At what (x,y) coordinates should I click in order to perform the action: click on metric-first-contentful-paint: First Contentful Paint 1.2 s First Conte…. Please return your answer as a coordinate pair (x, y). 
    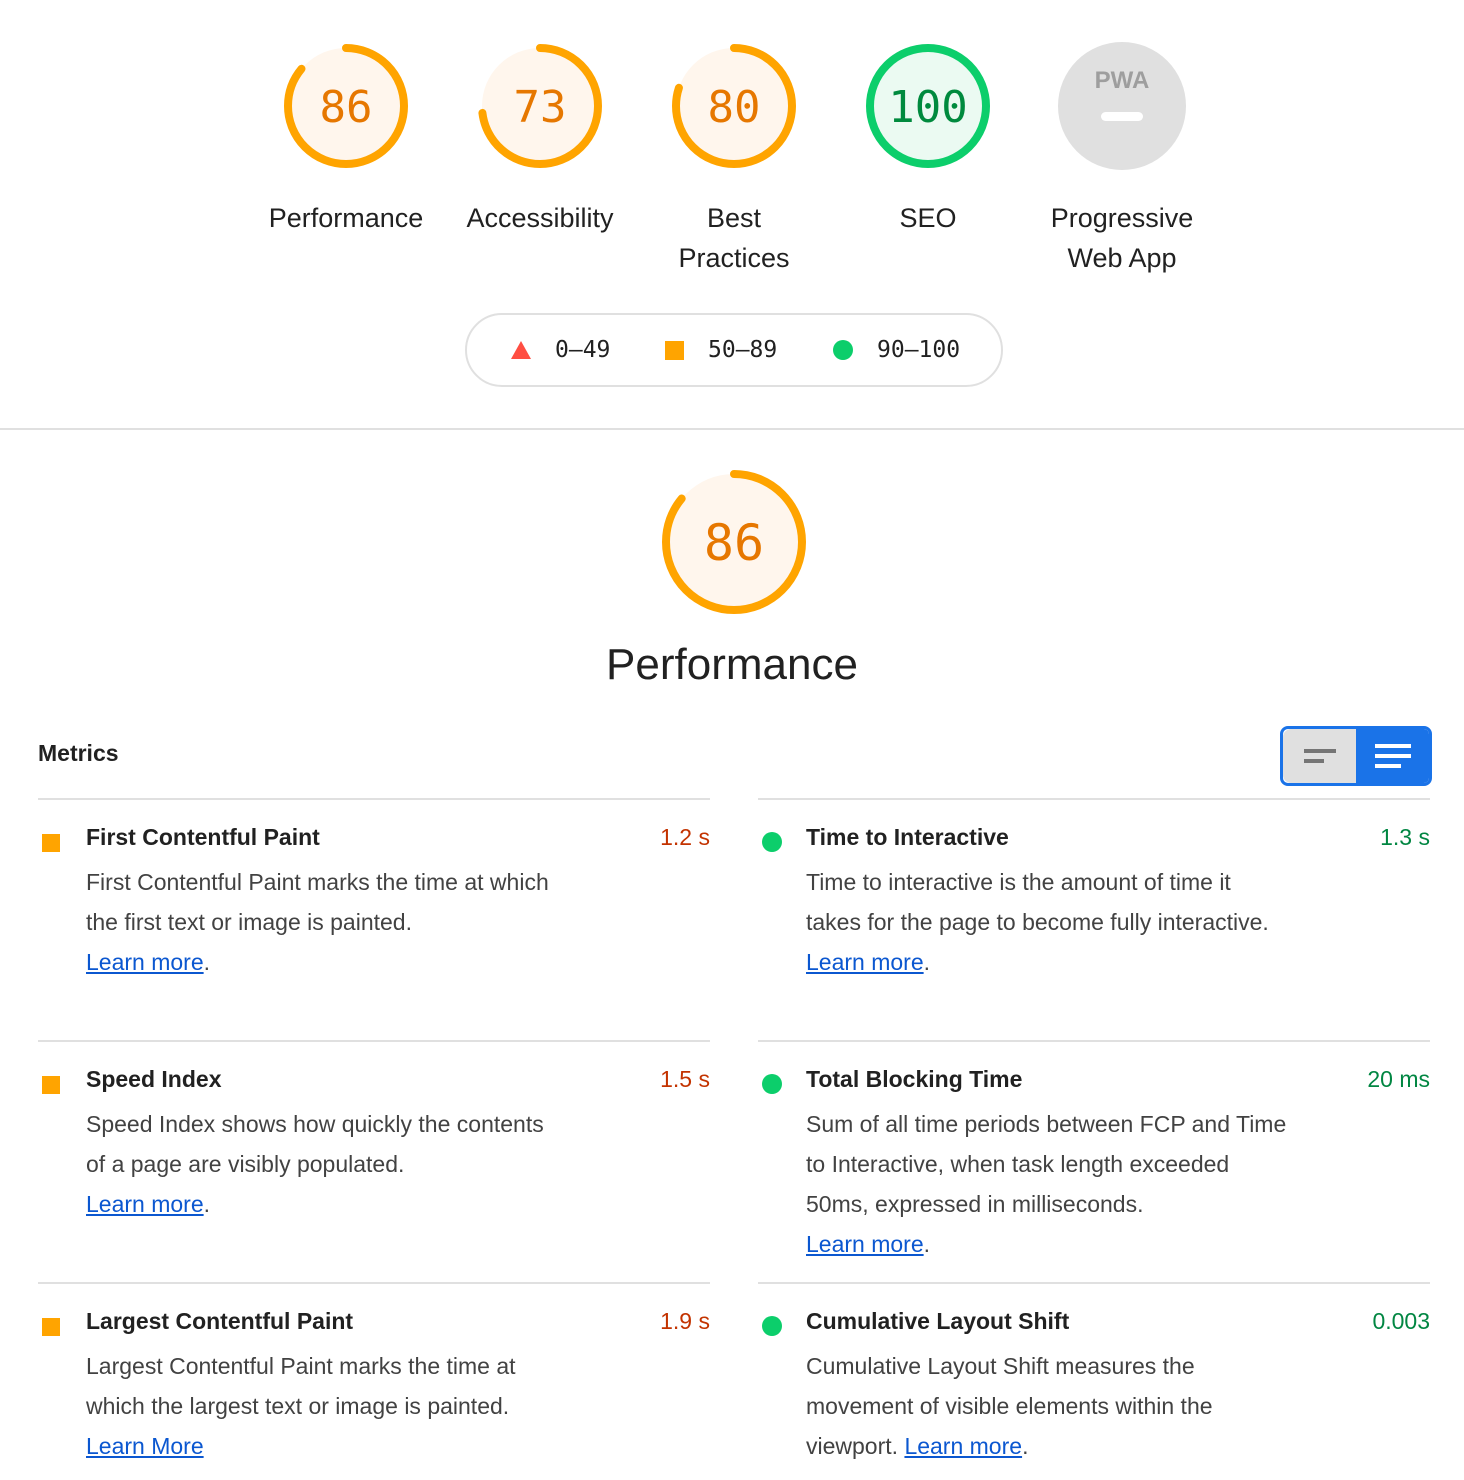
    Looking at the image, I should click on (374, 919).